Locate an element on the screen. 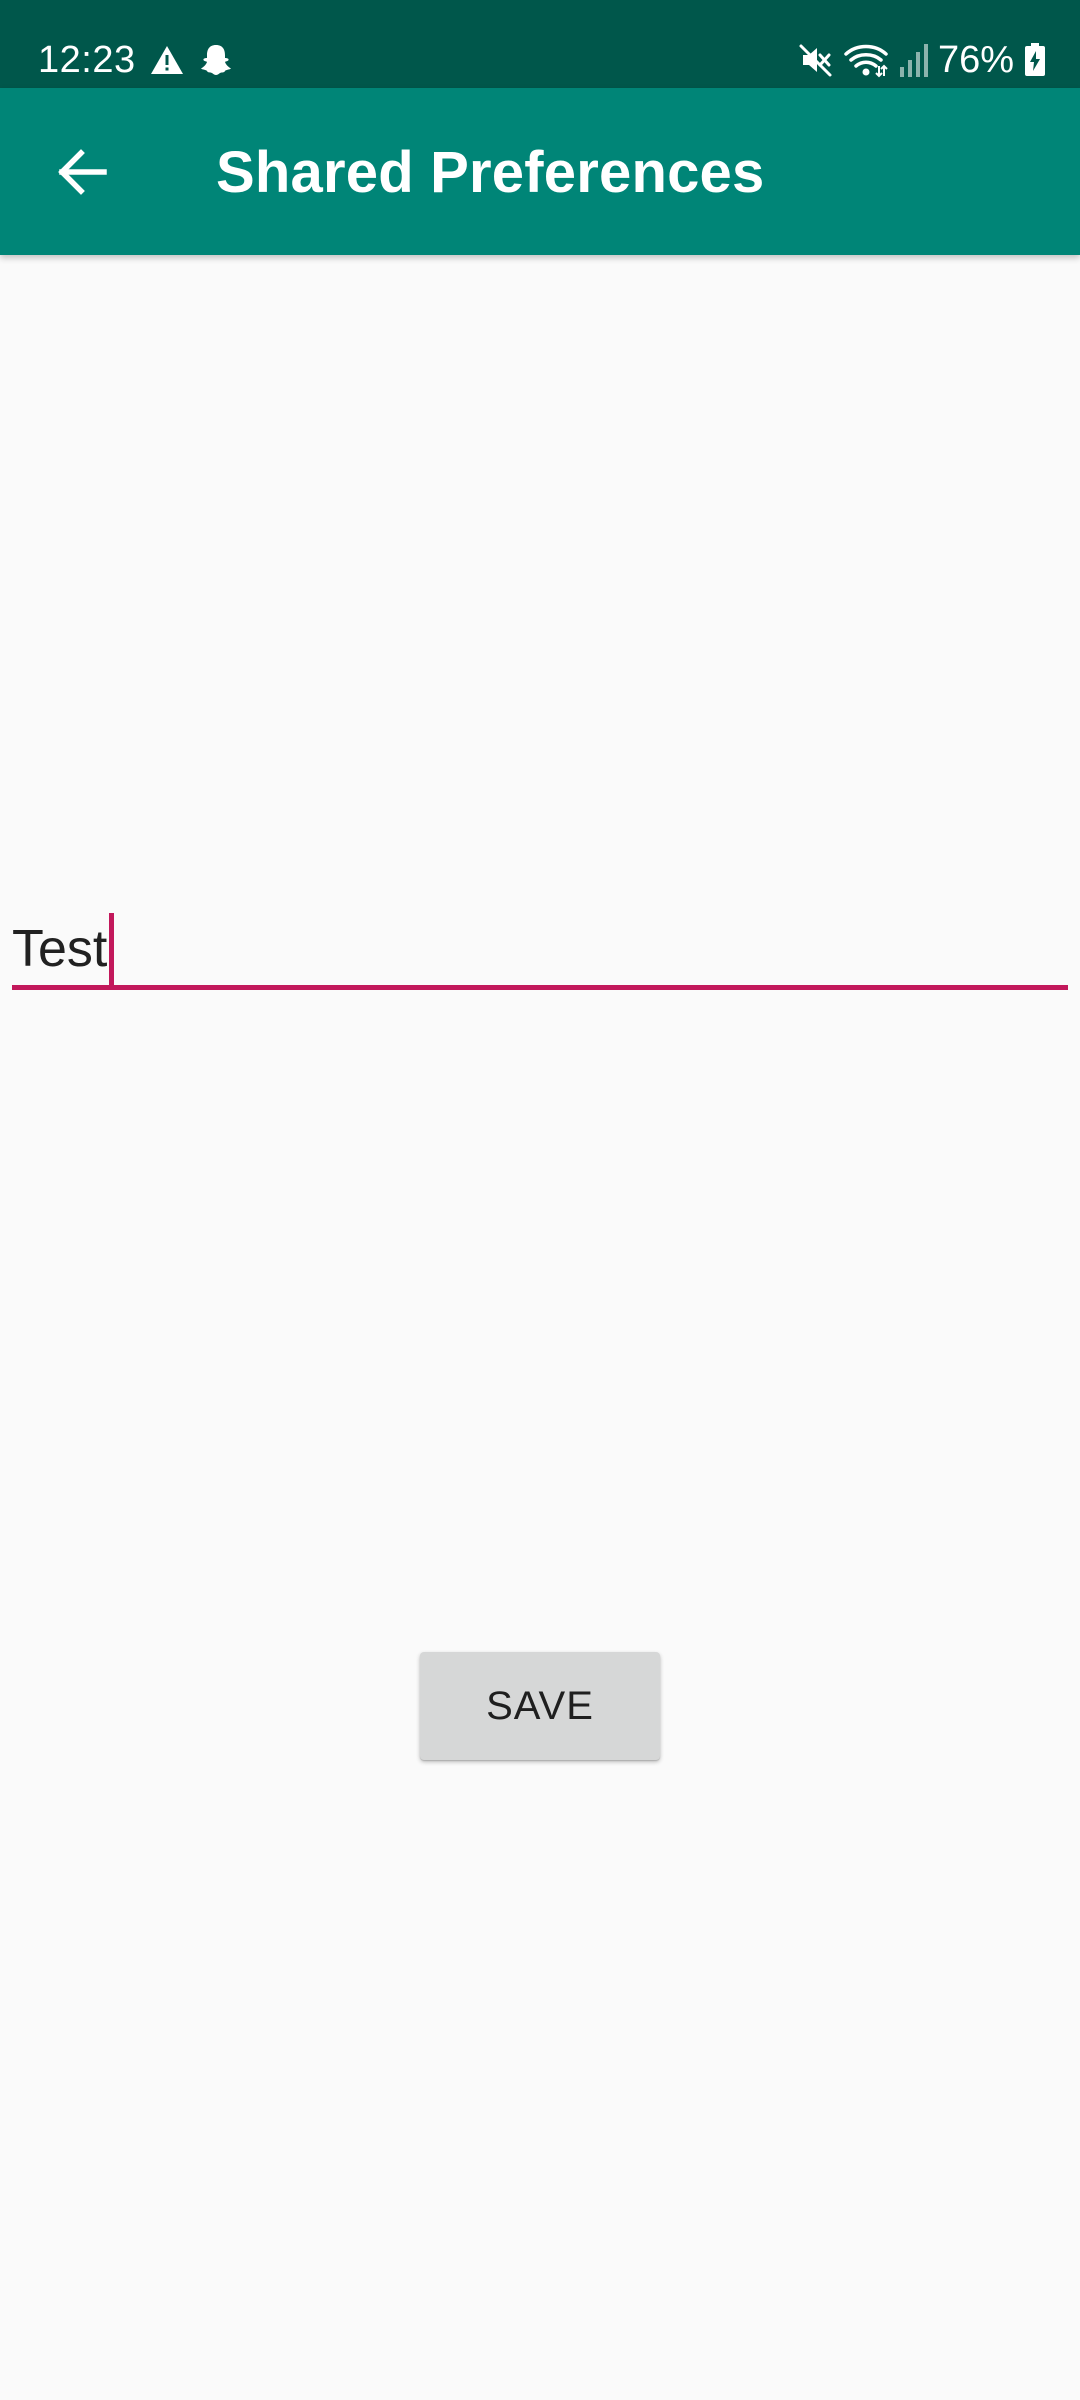 The height and width of the screenshot is (2400, 1080). mute-icon is located at coordinates (816, 60).